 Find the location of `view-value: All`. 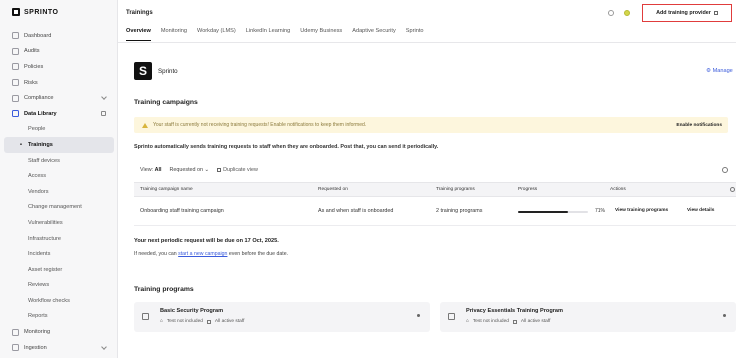

view-value: All is located at coordinates (158, 170).